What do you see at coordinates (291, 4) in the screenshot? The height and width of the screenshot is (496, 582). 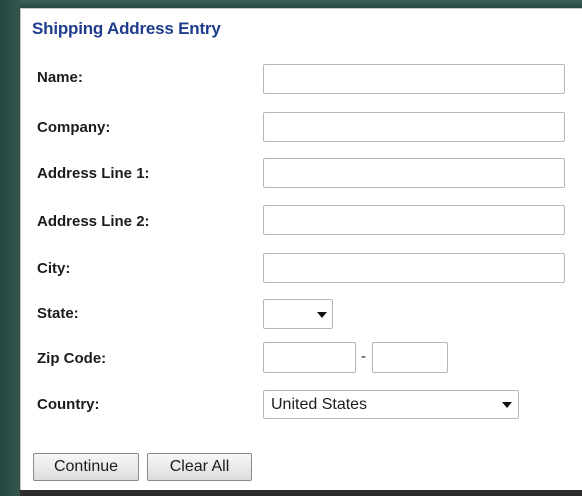 I see `window-frame-top` at bounding box center [291, 4].